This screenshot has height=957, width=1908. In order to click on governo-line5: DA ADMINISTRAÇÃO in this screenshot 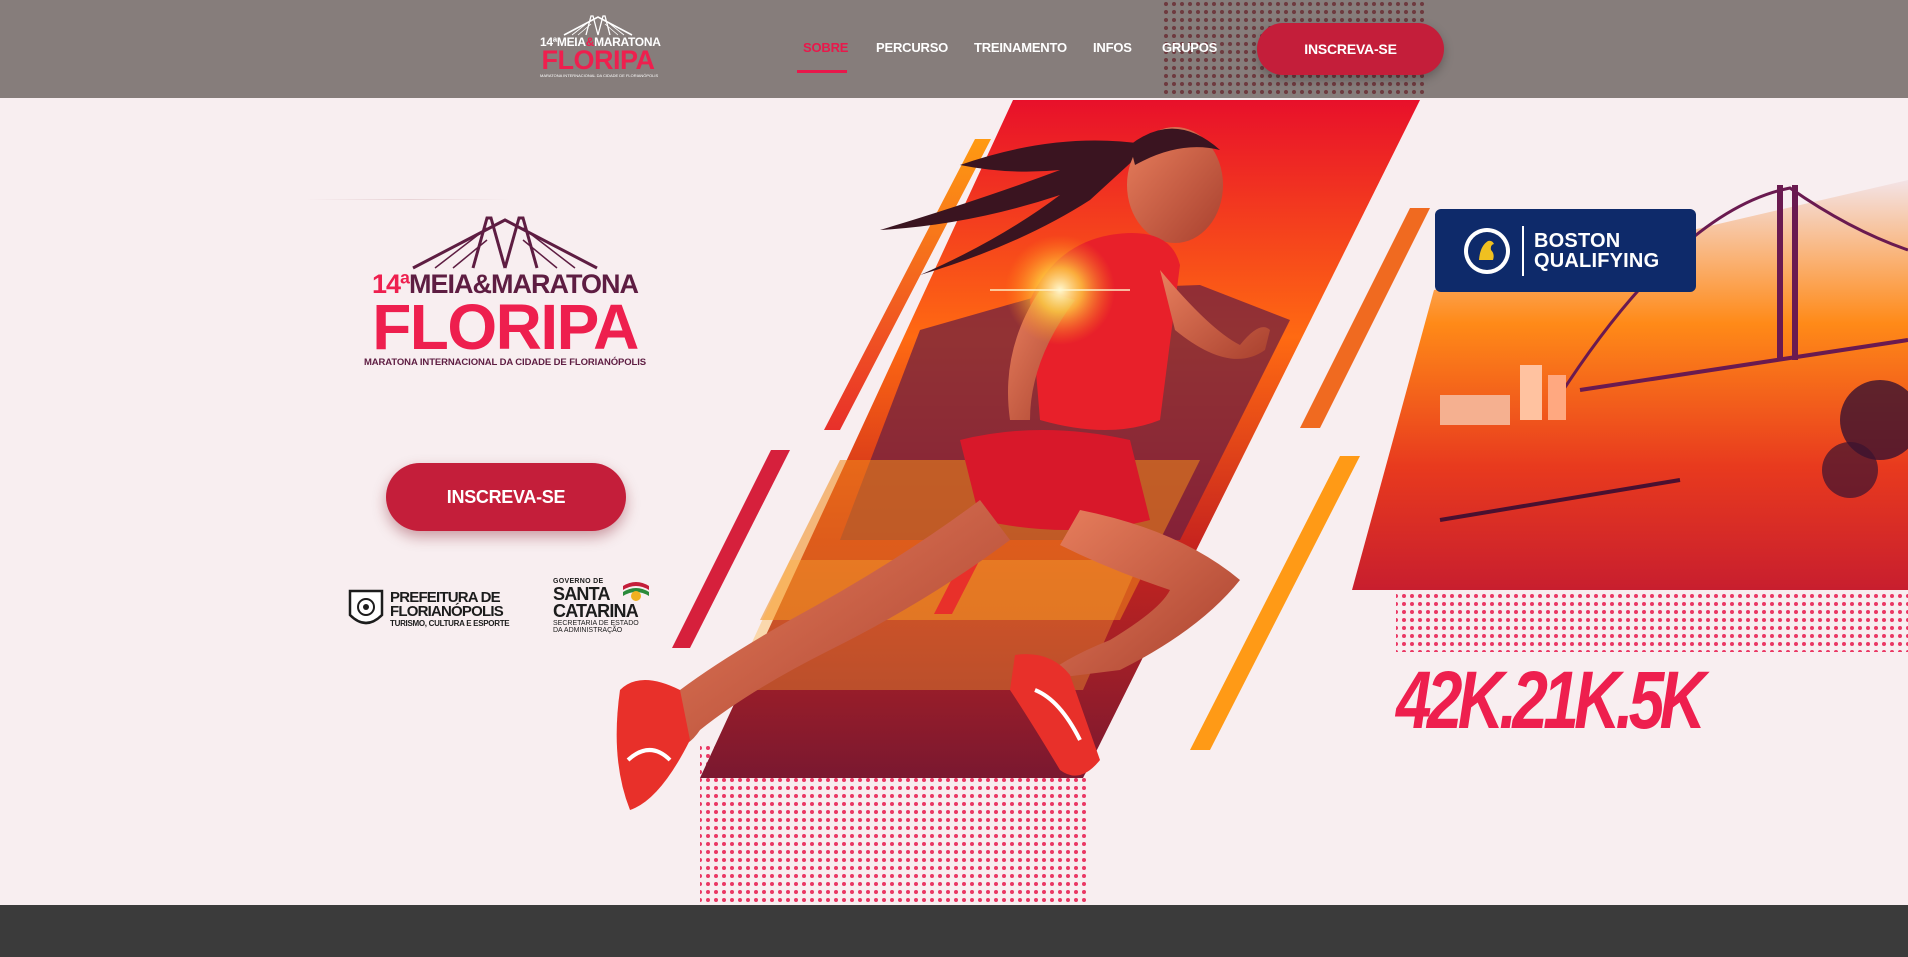, I will do `click(588, 630)`.